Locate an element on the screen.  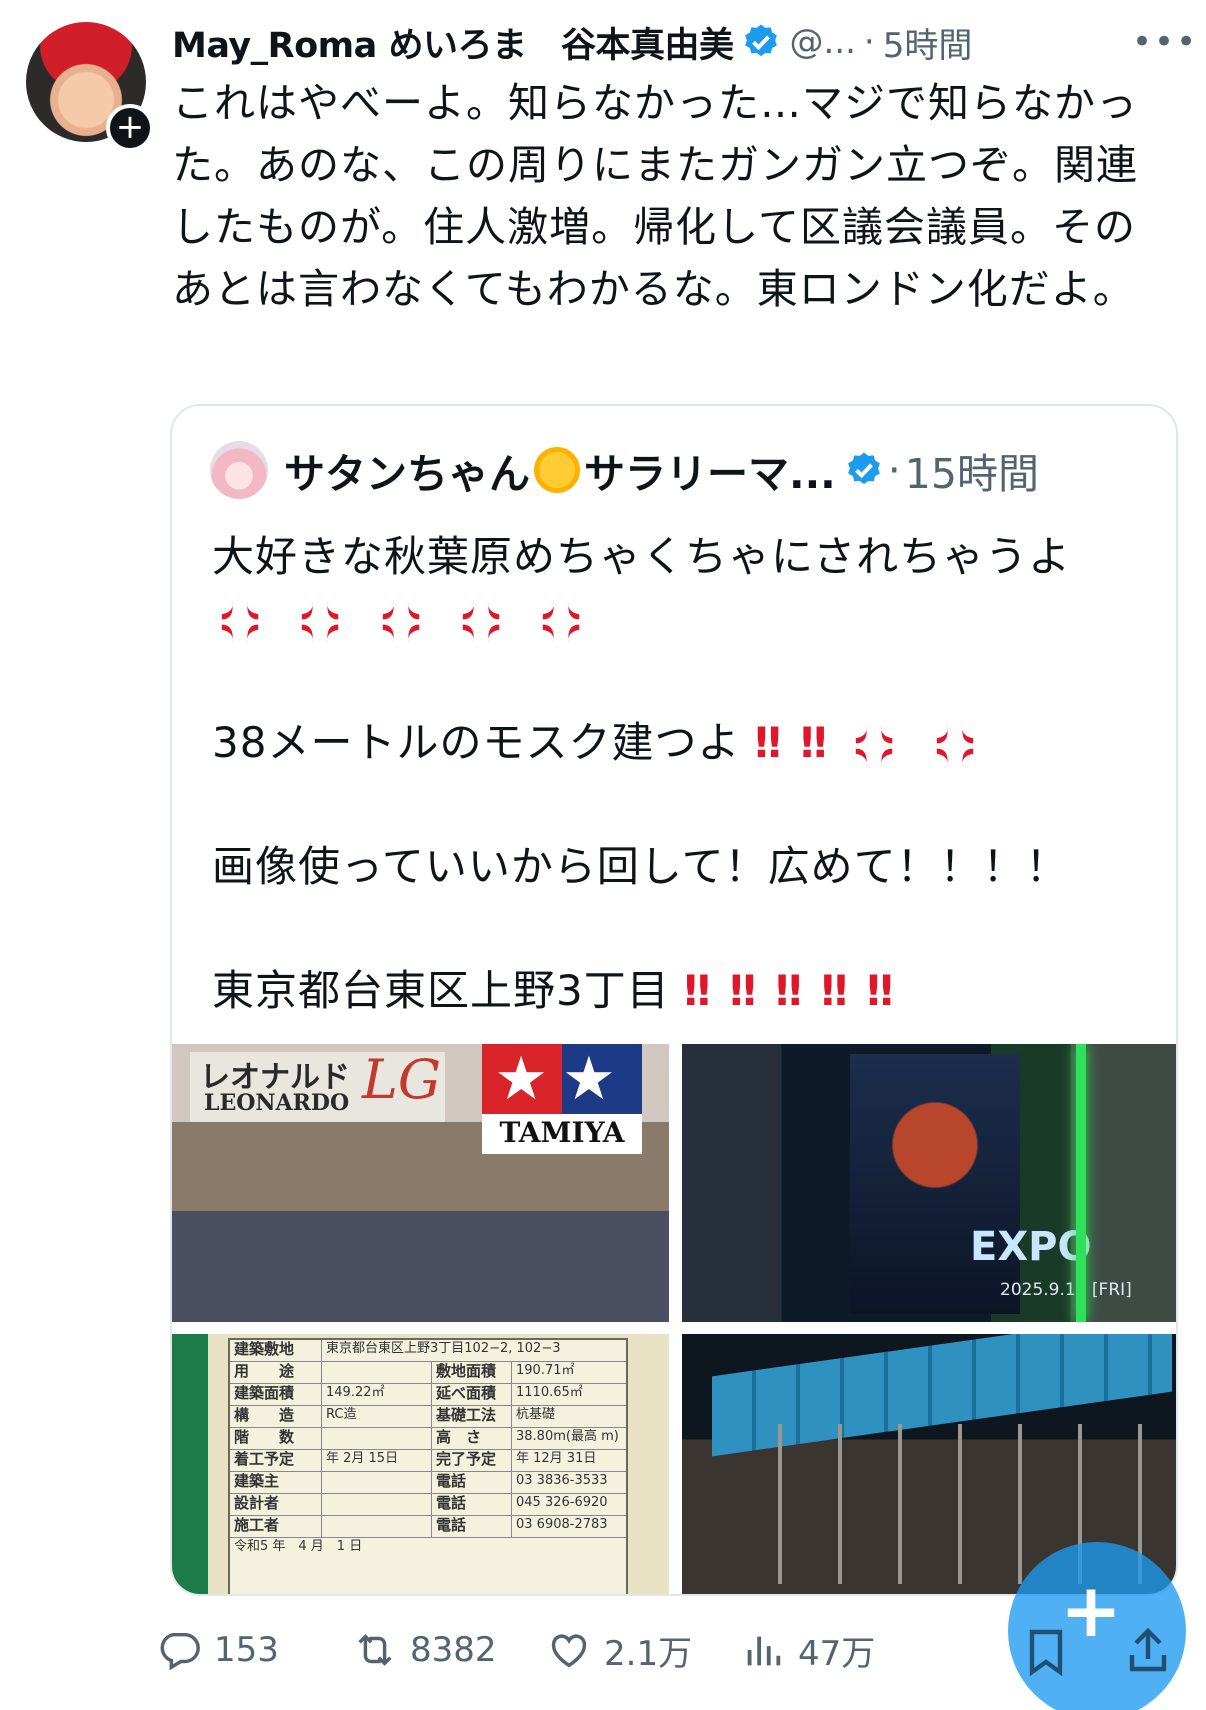
anger-emoji-row is located at coordinates (682, 619).